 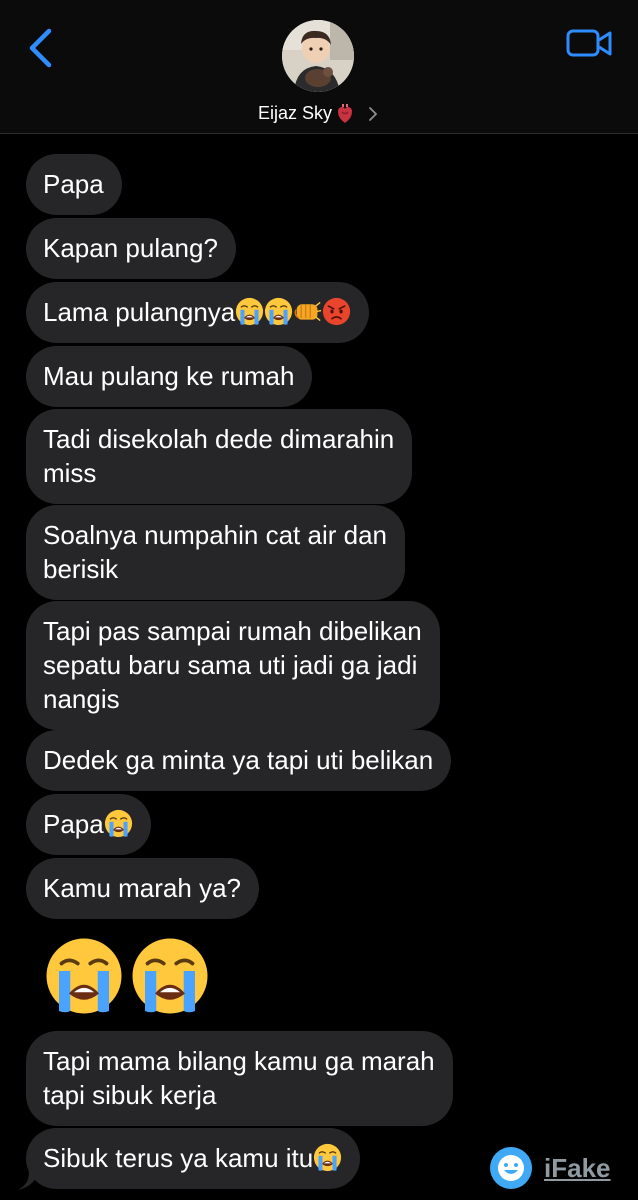 I want to click on contact-name-row: Eijaz Sky, so click(x=319, y=113).